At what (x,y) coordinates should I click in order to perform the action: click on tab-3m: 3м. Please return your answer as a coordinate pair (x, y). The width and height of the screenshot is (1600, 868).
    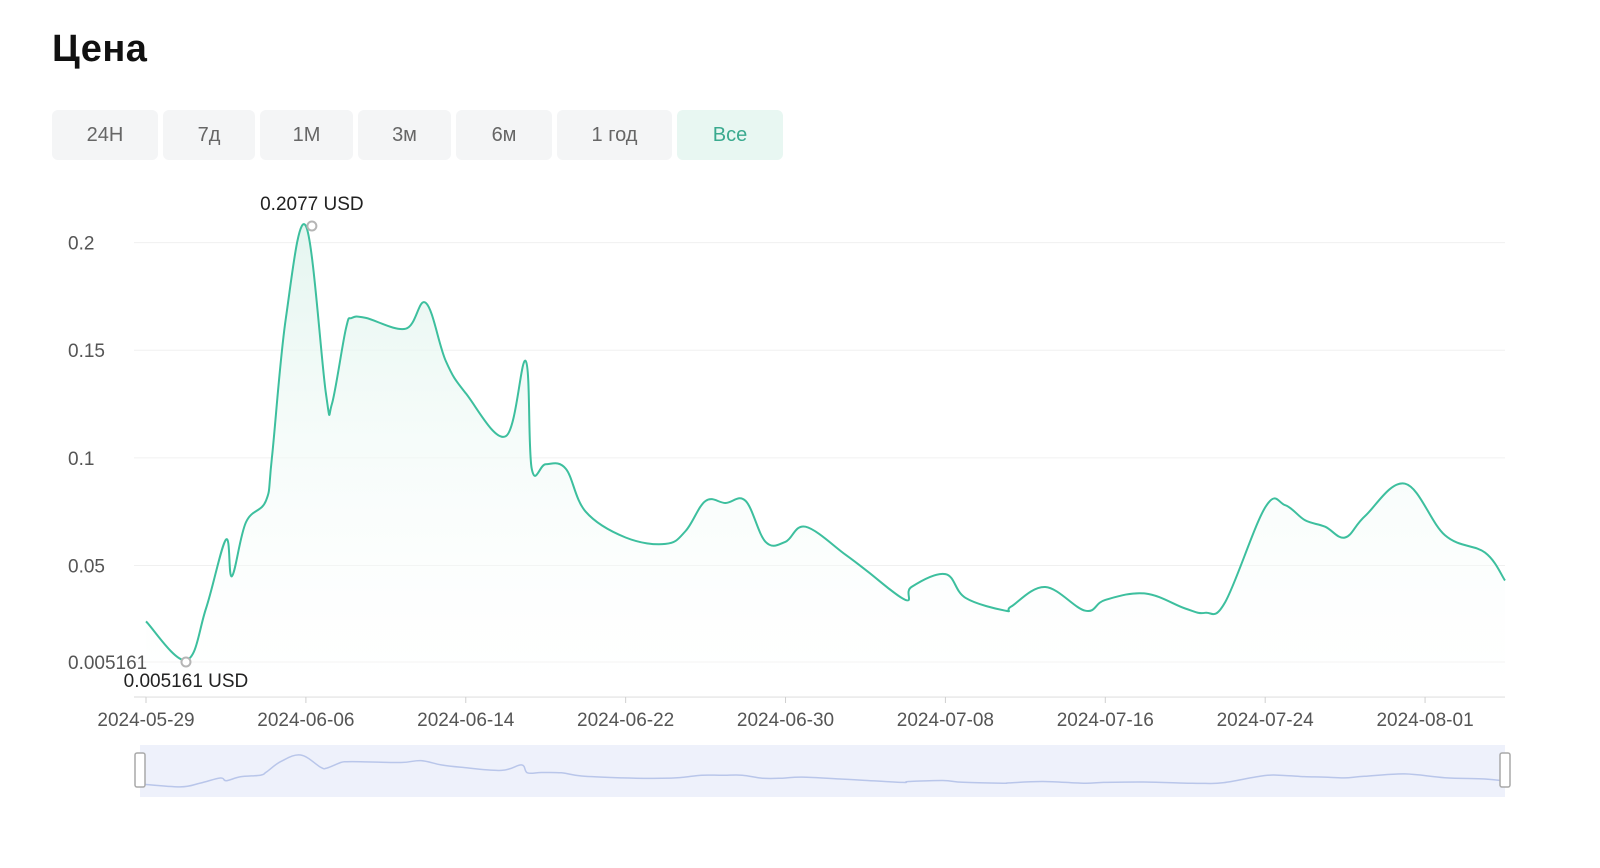
    Looking at the image, I should click on (404, 135).